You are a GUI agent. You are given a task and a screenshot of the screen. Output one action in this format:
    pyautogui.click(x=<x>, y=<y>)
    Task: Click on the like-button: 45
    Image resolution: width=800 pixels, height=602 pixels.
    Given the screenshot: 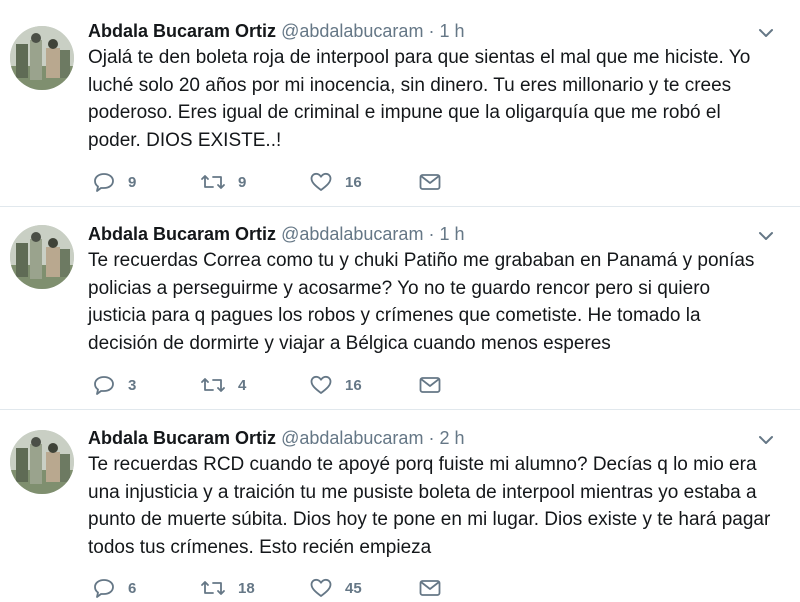 What is the action you would take?
    pyautogui.click(x=335, y=588)
    